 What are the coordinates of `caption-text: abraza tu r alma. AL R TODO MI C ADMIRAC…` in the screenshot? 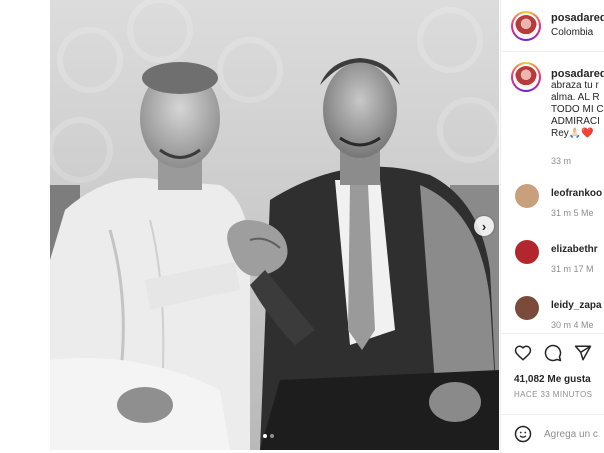 It's located at (577, 110).